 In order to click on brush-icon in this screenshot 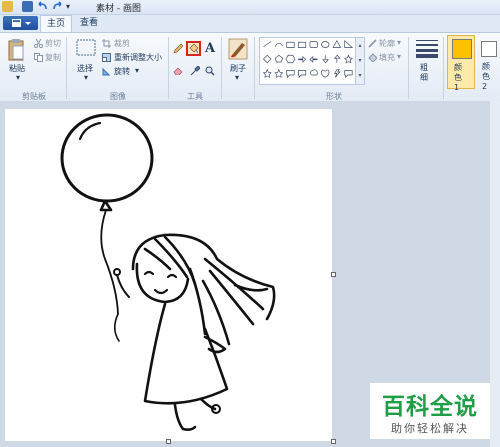, I will do `click(238, 50)`.